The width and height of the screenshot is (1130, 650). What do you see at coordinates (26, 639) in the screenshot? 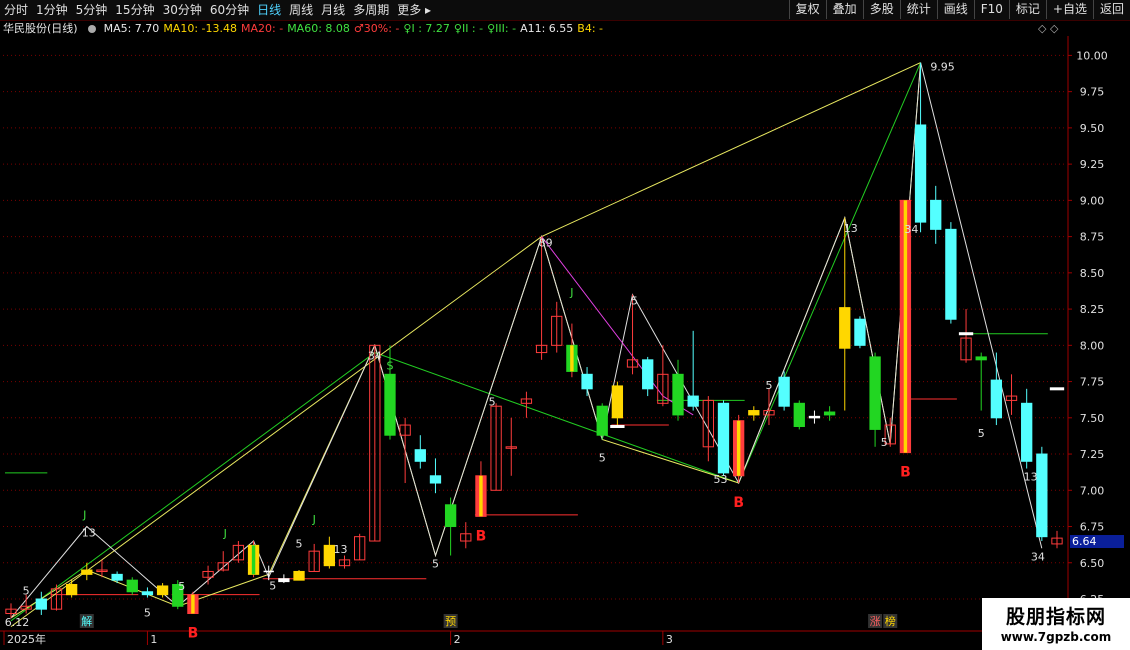
I see `time-tick-label: 2025年` at bounding box center [26, 639].